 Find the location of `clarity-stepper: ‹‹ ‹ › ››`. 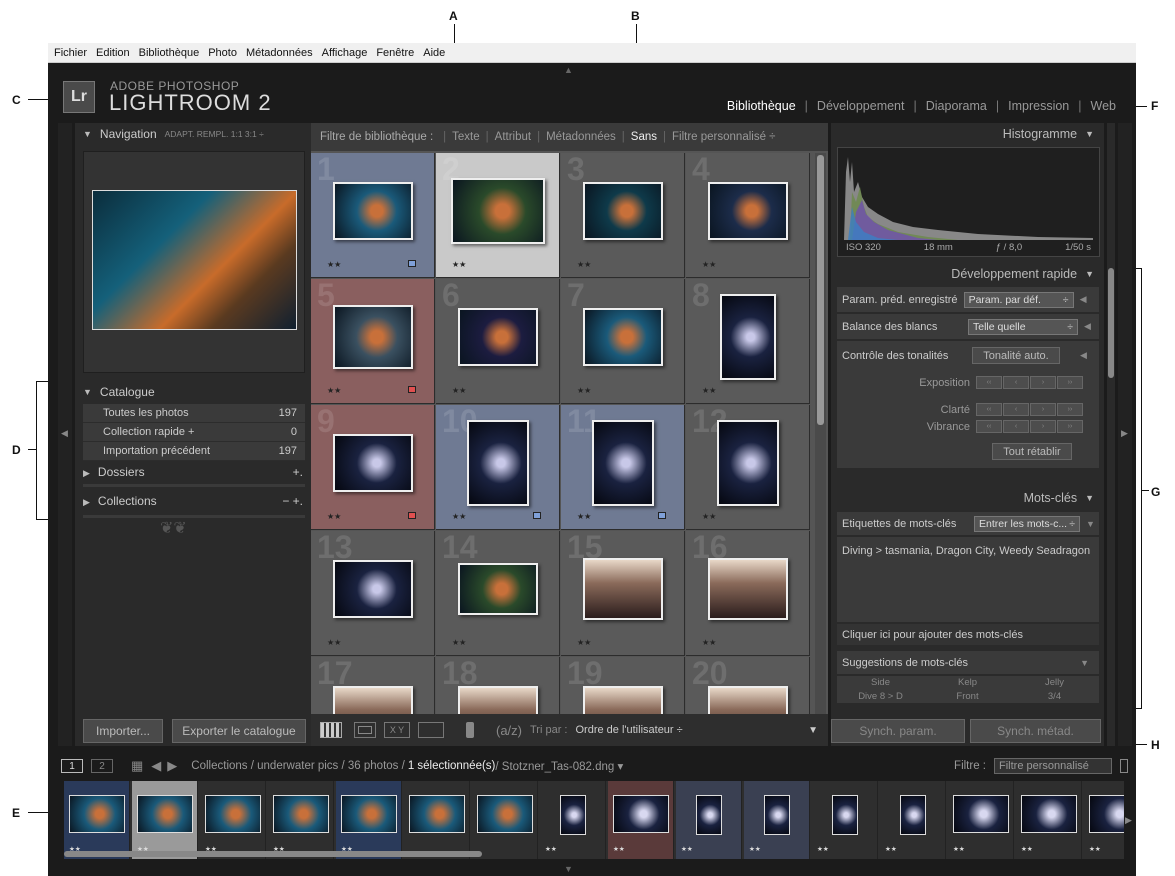

clarity-stepper: ‹‹ ‹ › ›› is located at coordinates (1030, 409).